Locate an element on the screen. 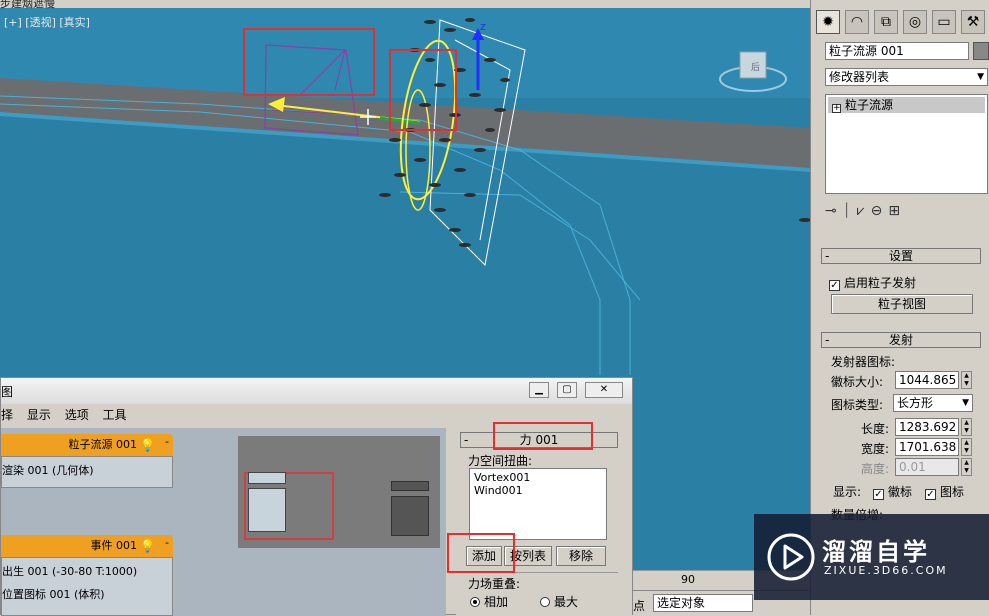 Image resolution: width=989 pixels, height=616 pixels. stack-item-label: 粒子流源 is located at coordinates (869, 105).